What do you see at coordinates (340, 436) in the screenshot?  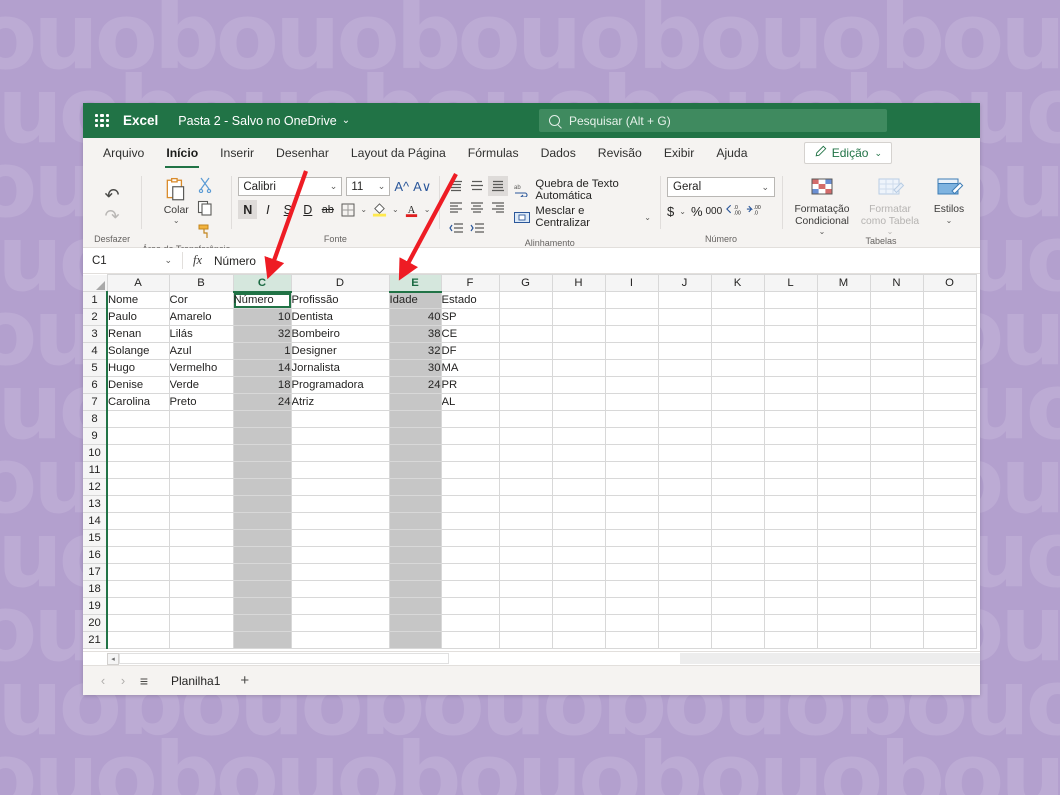 I see `cell-D9` at bounding box center [340, 436].